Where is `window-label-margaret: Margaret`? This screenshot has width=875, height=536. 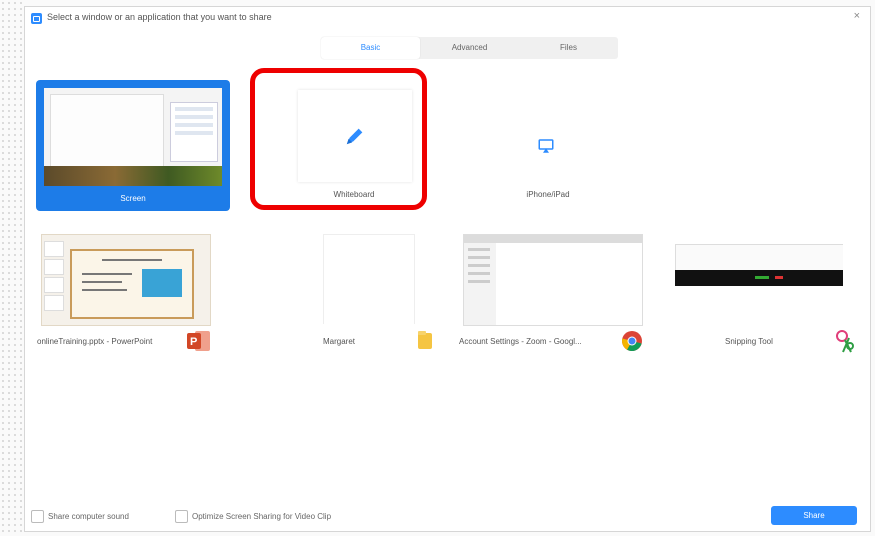
window-label-margaret: Margaret is located at coordinates (339, 341).